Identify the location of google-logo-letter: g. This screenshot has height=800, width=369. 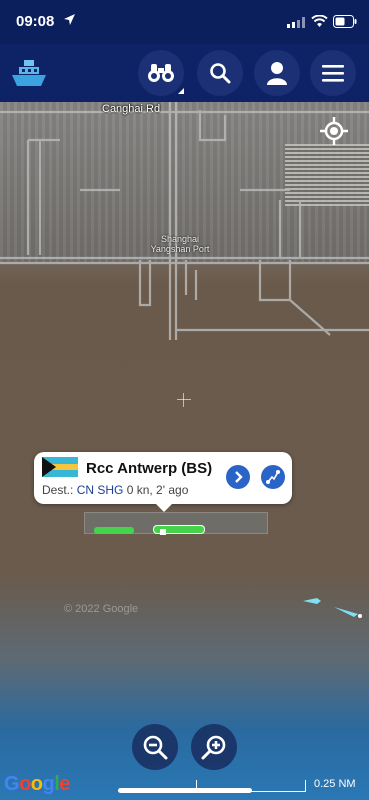
(48, 784).